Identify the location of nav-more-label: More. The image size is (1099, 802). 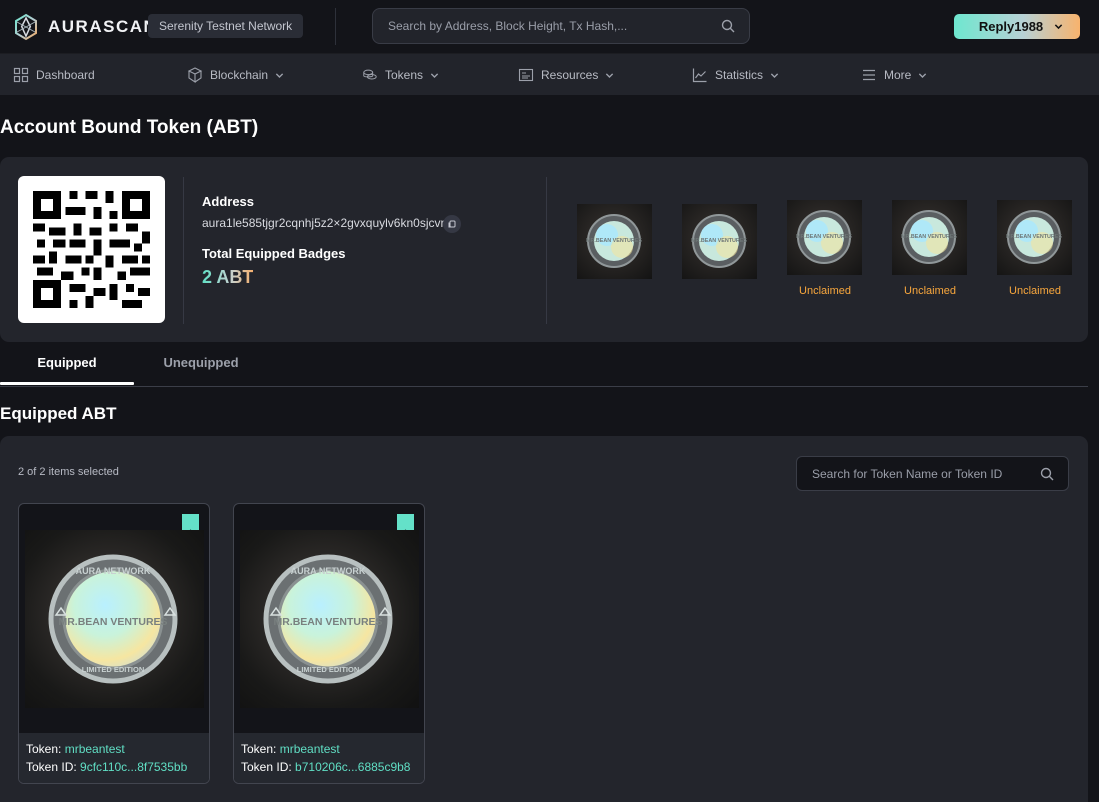
(898, 75).